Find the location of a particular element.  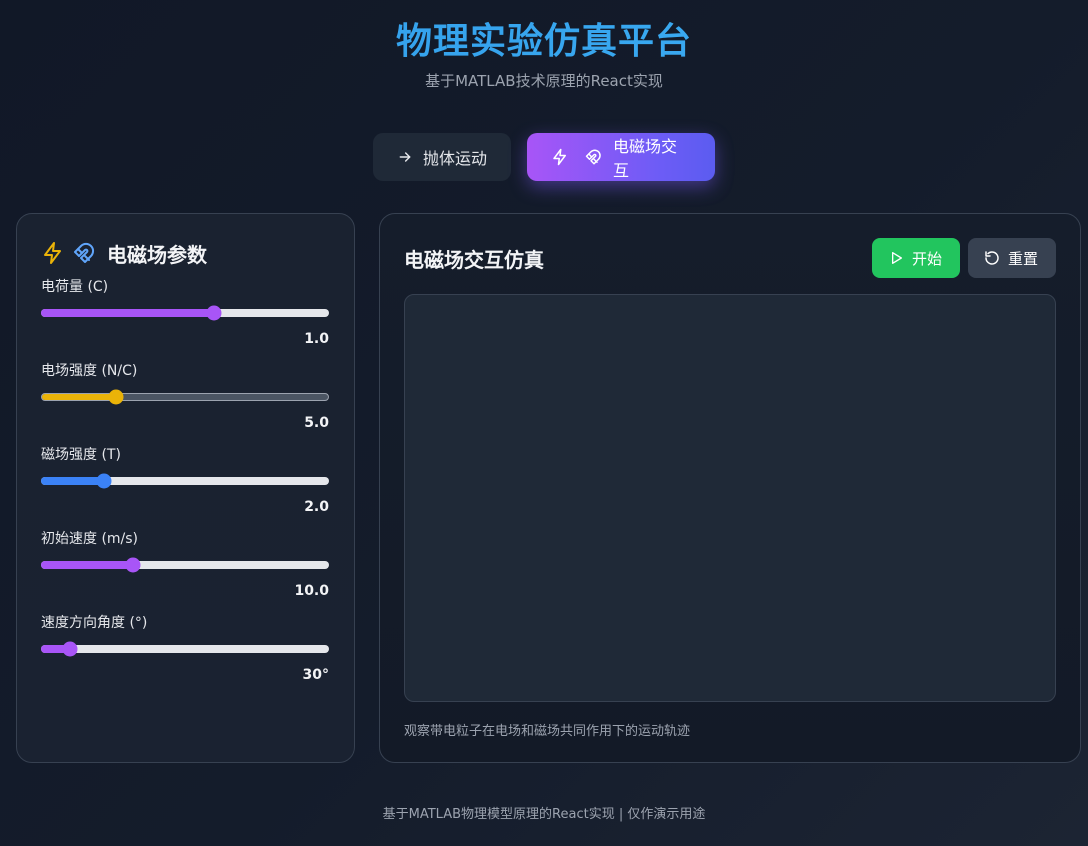

simulation-header: 电磁场交互仿真 开始 重置 is located at coordinates (730, 258).